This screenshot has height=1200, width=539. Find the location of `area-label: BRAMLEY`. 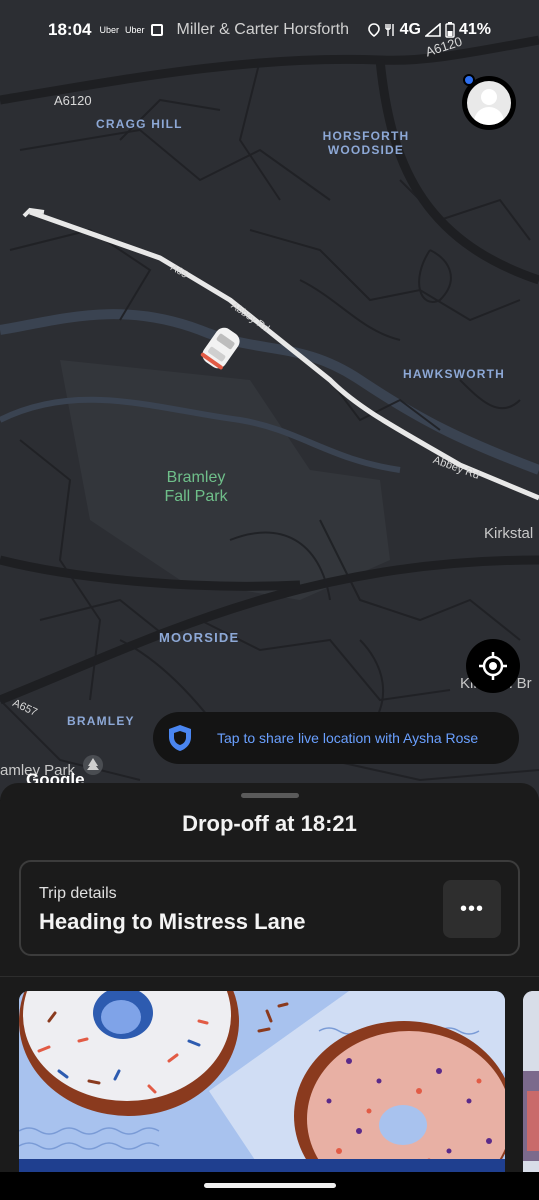

area-label: BRAMLEY is located at coordinates (101, 721).